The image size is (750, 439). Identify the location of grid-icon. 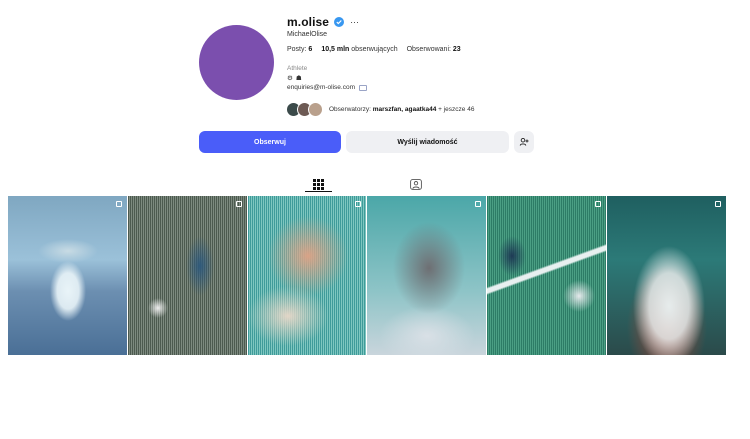
(318, 184).